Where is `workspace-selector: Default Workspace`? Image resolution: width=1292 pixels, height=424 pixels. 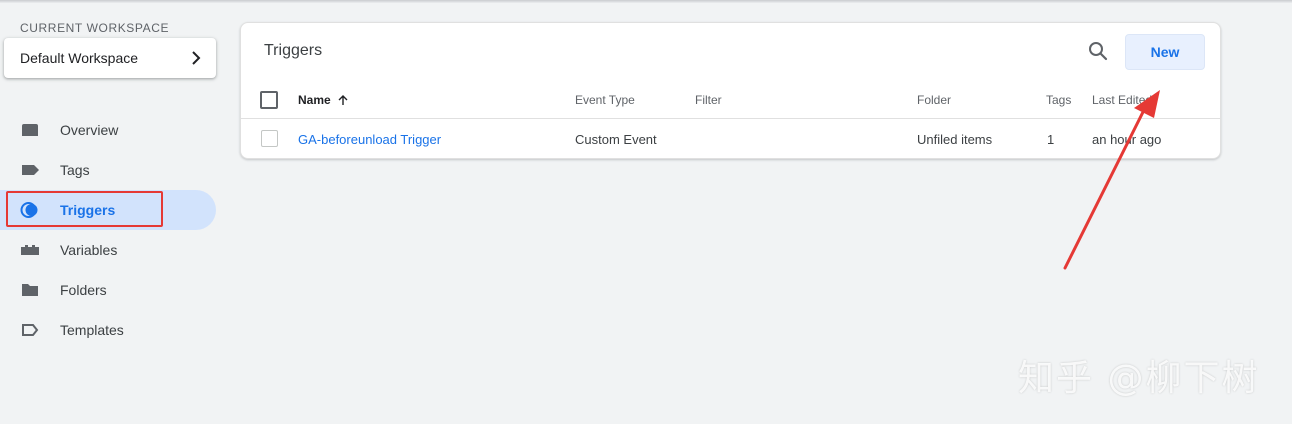
workspace-selector: Default Workspace is located at coordinates (110, 58).